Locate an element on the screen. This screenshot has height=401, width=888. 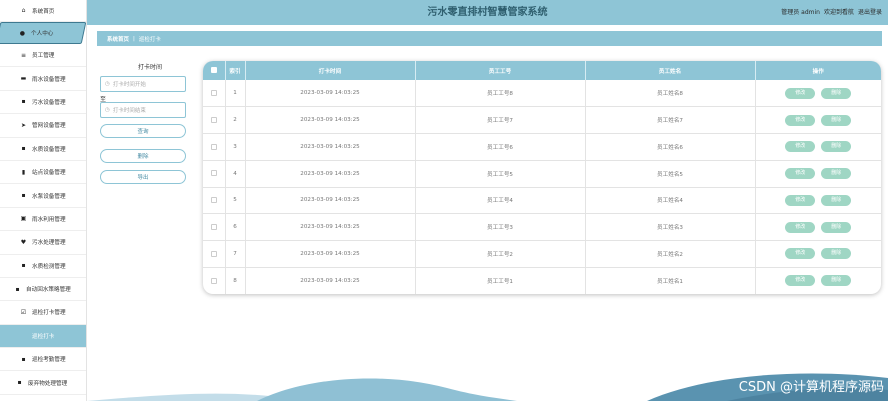
sidebar-item-label: 污水处理管理 is located at coordinates (49, 243).